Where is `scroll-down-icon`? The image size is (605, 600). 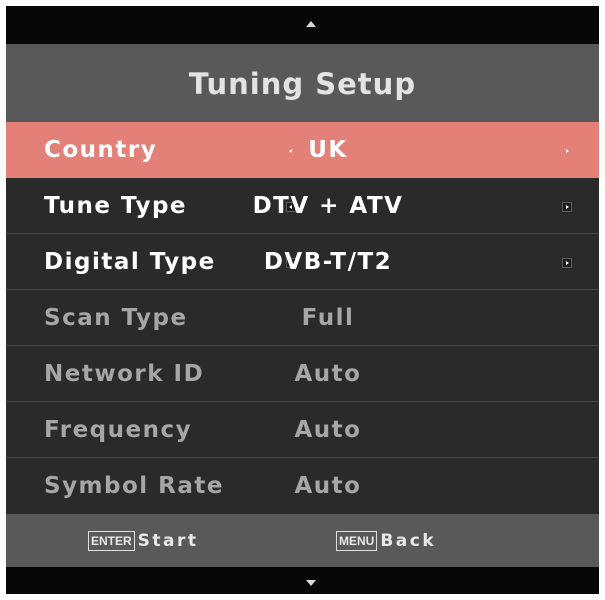 scroll-down-icon is located at coordinates (311, 583).